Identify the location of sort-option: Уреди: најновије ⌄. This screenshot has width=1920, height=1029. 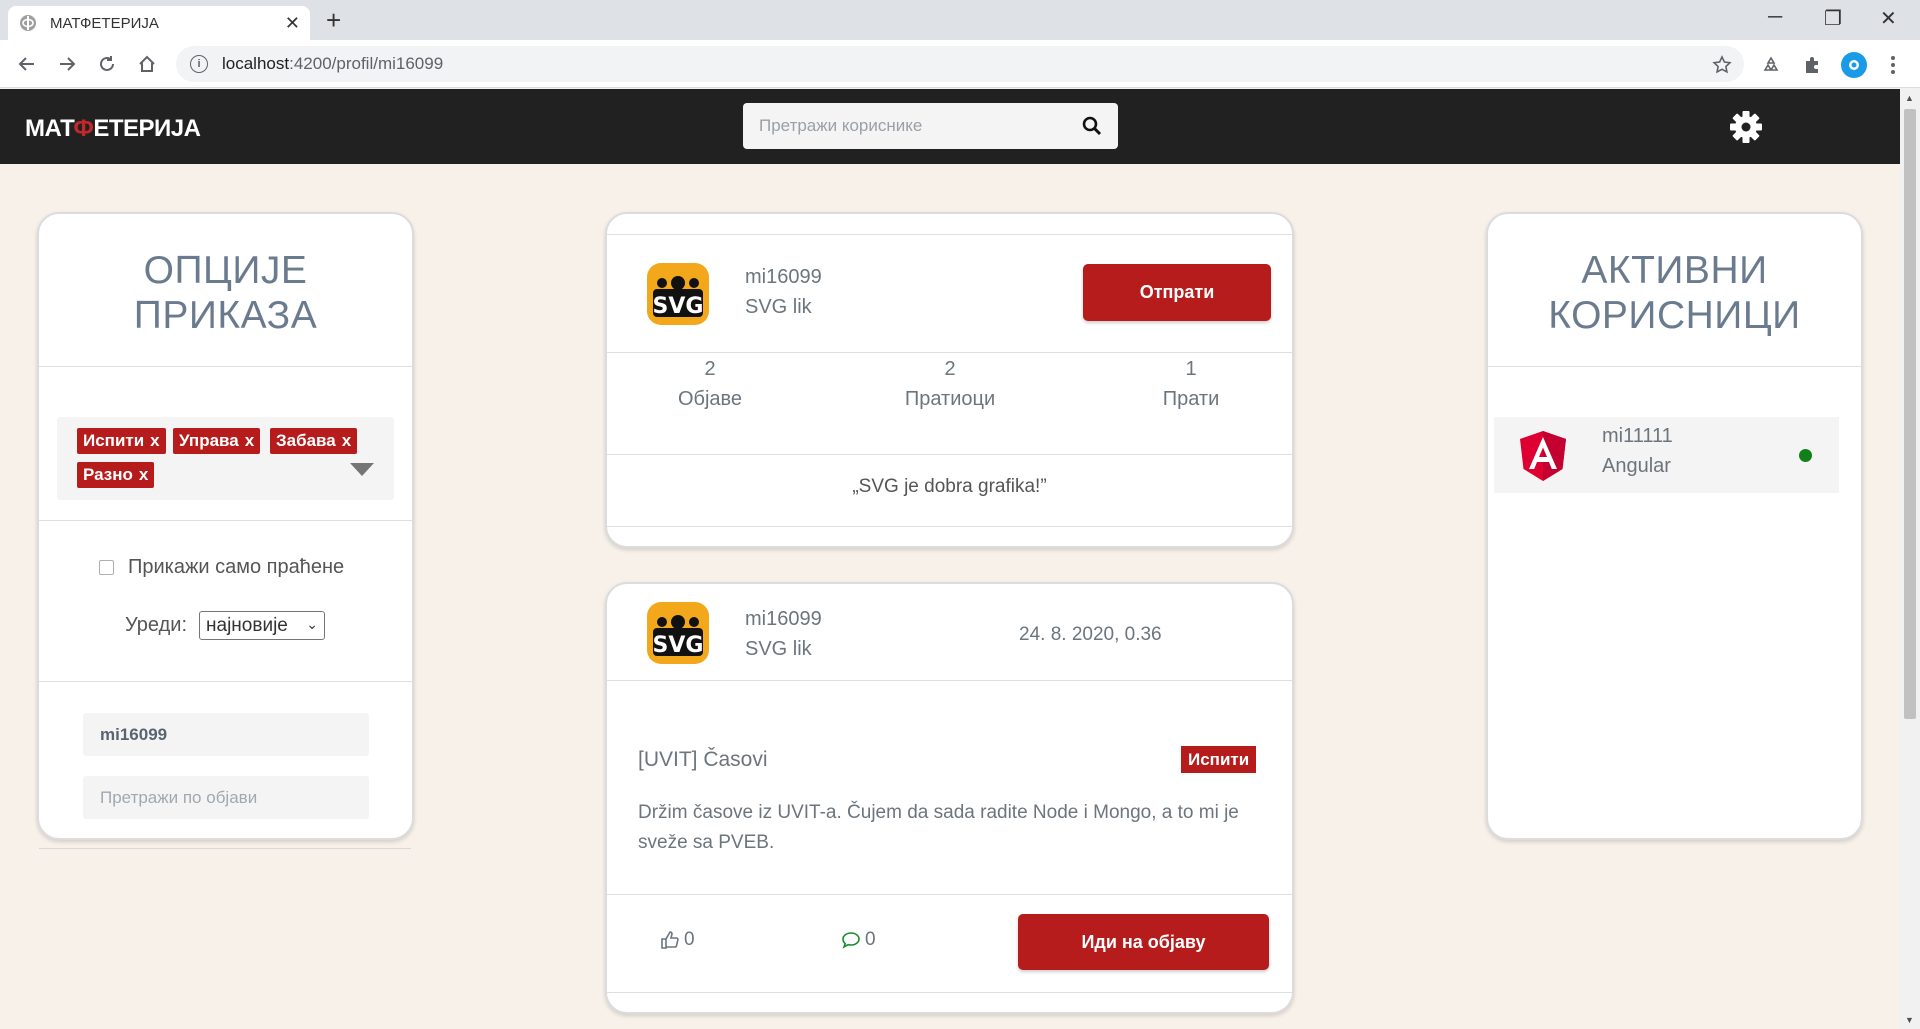
(225, 625).